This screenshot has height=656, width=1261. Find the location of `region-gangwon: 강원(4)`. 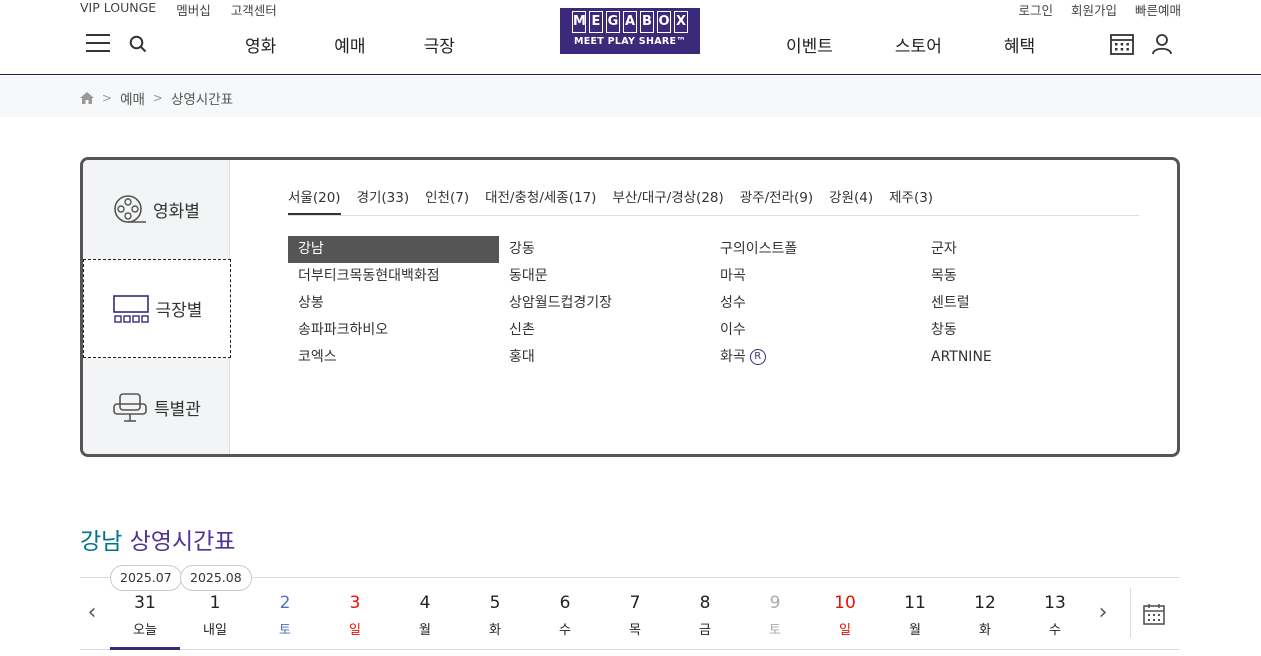

region-gangwon: 강원(4) is located at coordinates (851, 200).